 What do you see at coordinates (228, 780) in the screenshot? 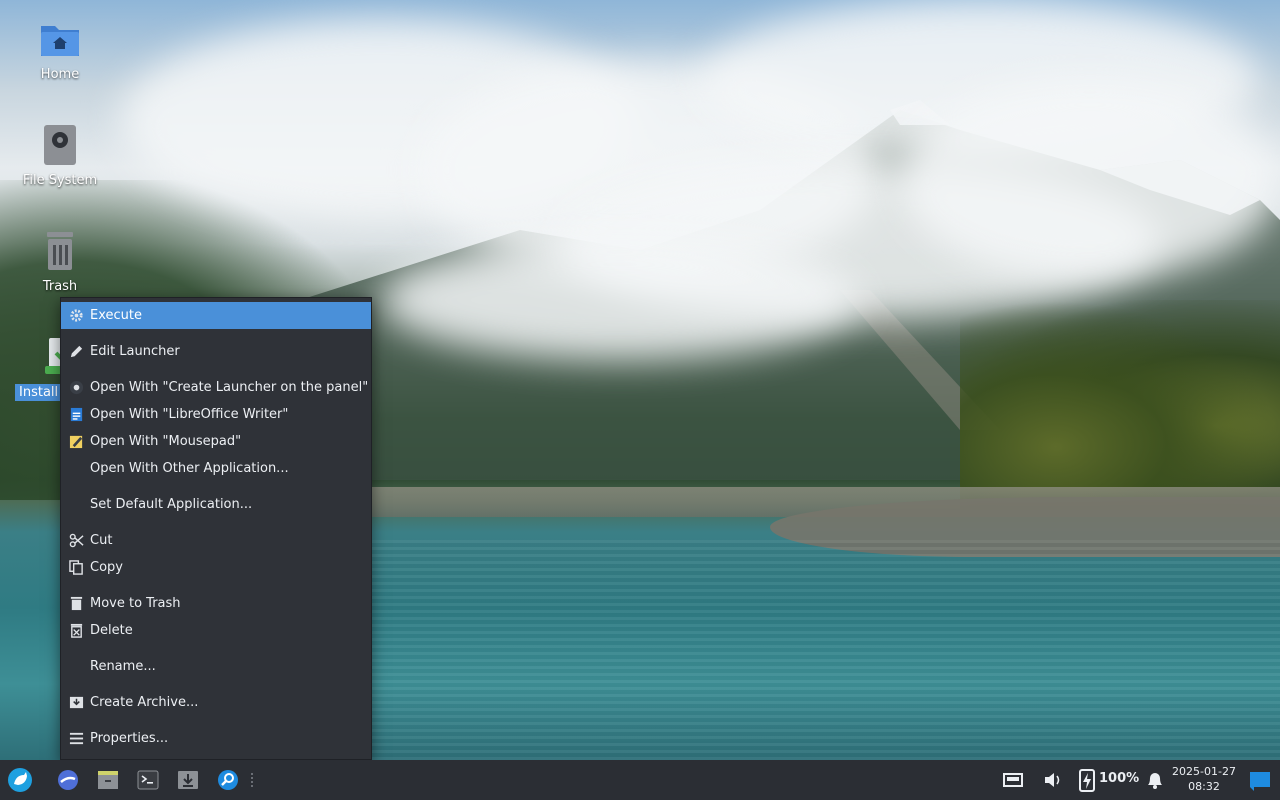
I see `search-icon` at bounding box center [228, 780].